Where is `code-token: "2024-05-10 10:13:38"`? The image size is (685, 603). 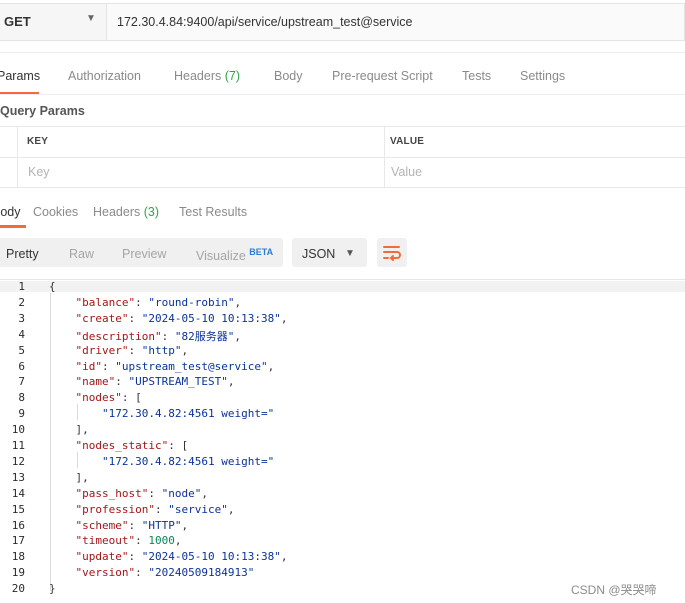 code-token: "2024-05-10 10:13:38" is located at coordinates (211, 318).